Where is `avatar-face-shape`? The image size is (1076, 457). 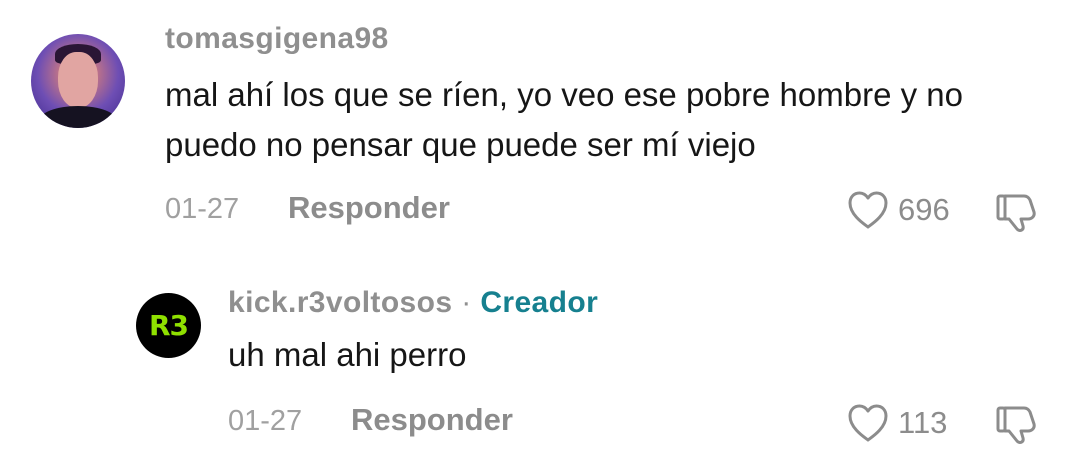
avatar-face-shape is located at coordinates (78, 80).